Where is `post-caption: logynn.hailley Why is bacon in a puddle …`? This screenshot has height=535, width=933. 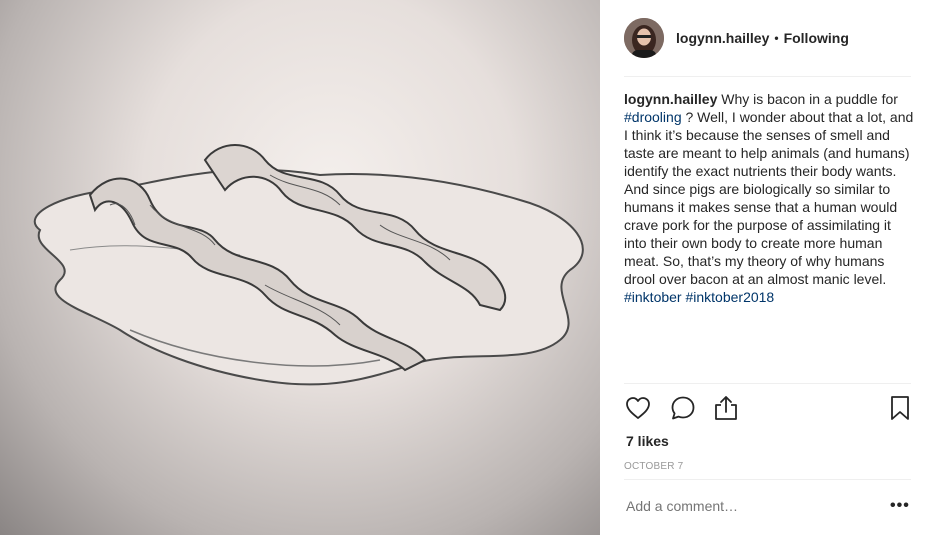 post-caption: logynn.hailley Why is bacon in a puddle … is located at coordinates (769, 198).